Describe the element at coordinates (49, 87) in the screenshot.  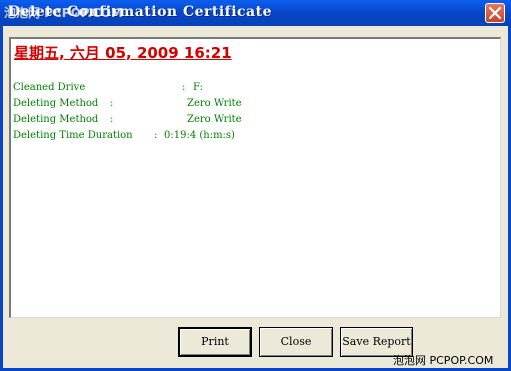
I see `report-line-label: Cleaned Drive` at that location.